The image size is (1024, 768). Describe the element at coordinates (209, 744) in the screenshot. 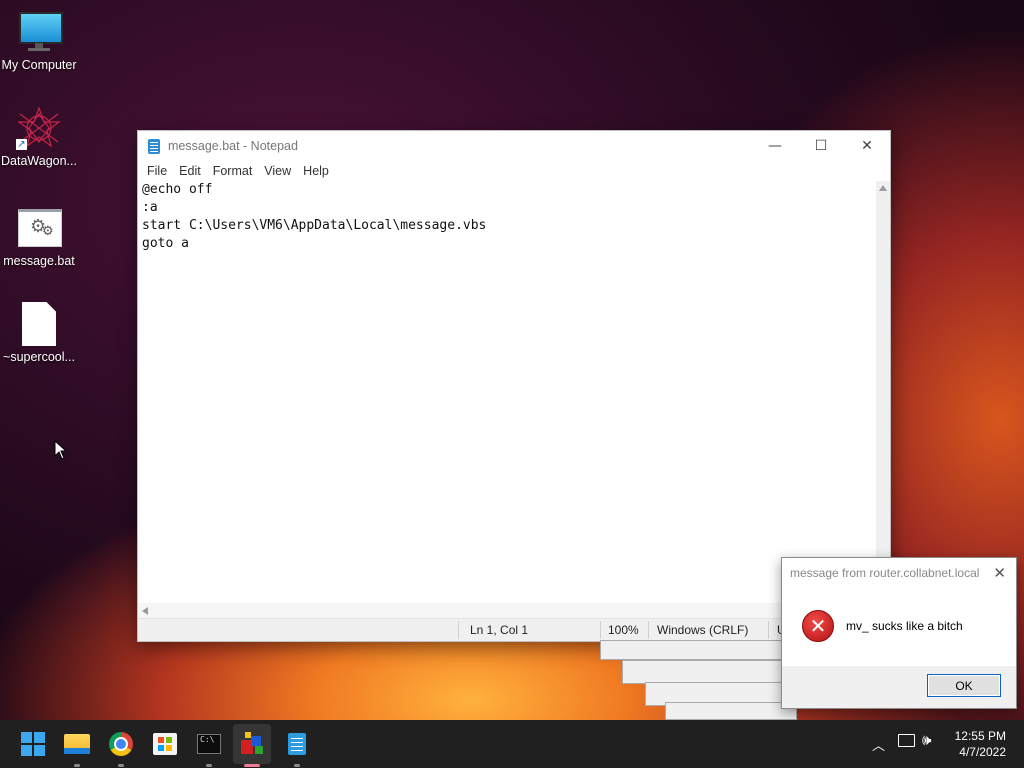

I see `terminal-icon: C:\` at that location.